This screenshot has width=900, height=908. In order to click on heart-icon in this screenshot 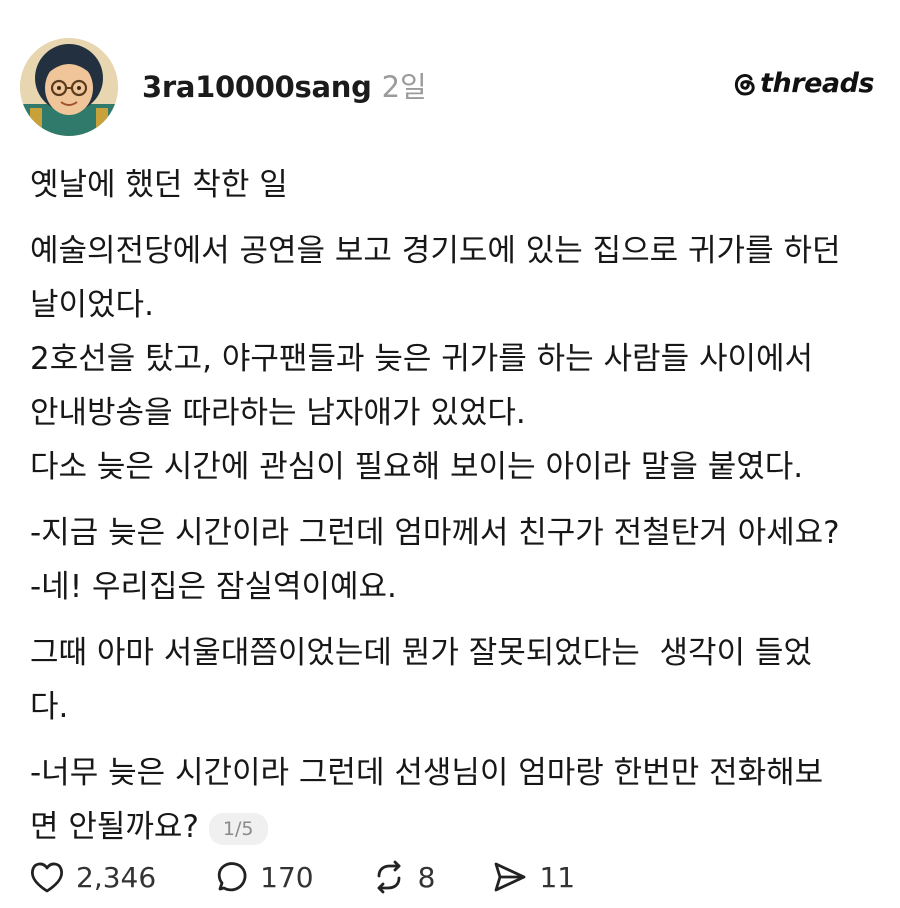, I will do `click(47, 877)`.